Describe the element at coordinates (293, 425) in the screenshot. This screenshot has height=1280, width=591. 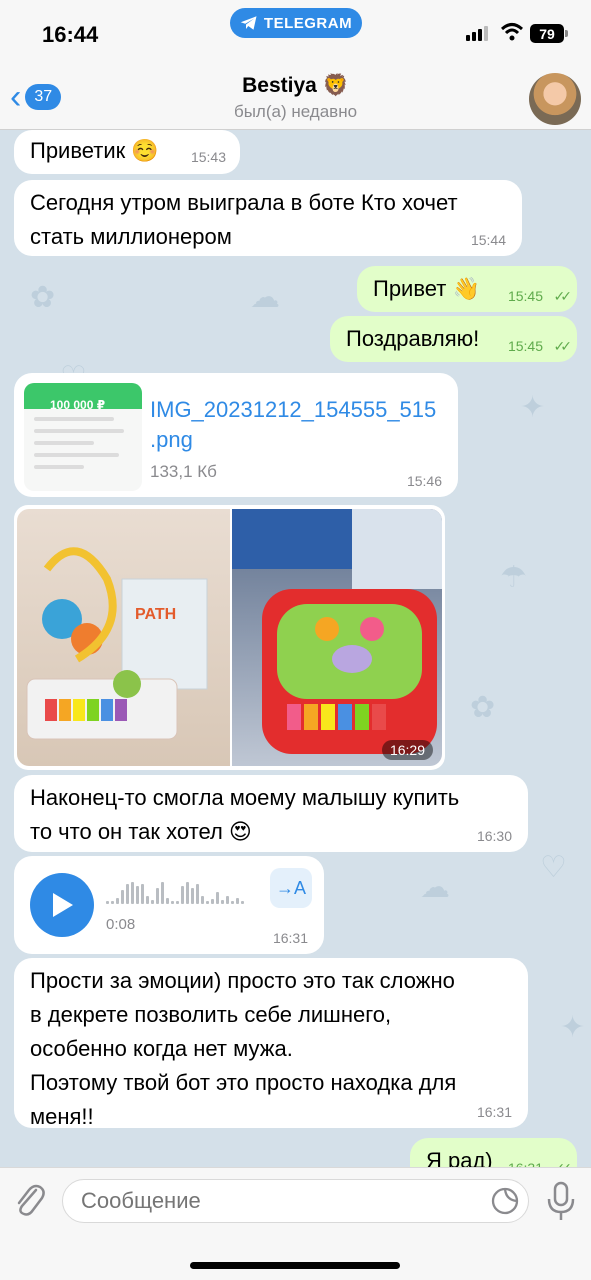
I see `file-name: IMG_20231212_154555_515 .png` at that location.